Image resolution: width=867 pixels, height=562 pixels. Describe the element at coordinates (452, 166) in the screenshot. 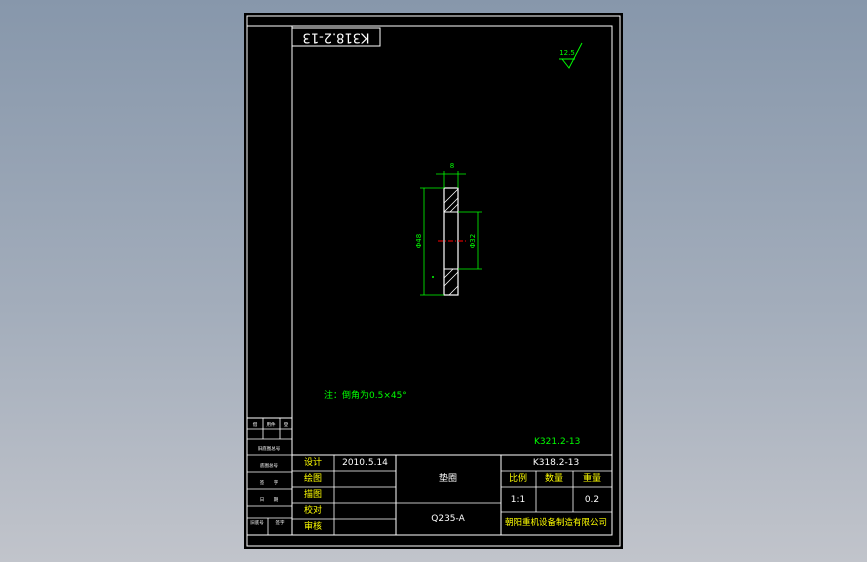

I see `dim-thickness: 8` at that location.